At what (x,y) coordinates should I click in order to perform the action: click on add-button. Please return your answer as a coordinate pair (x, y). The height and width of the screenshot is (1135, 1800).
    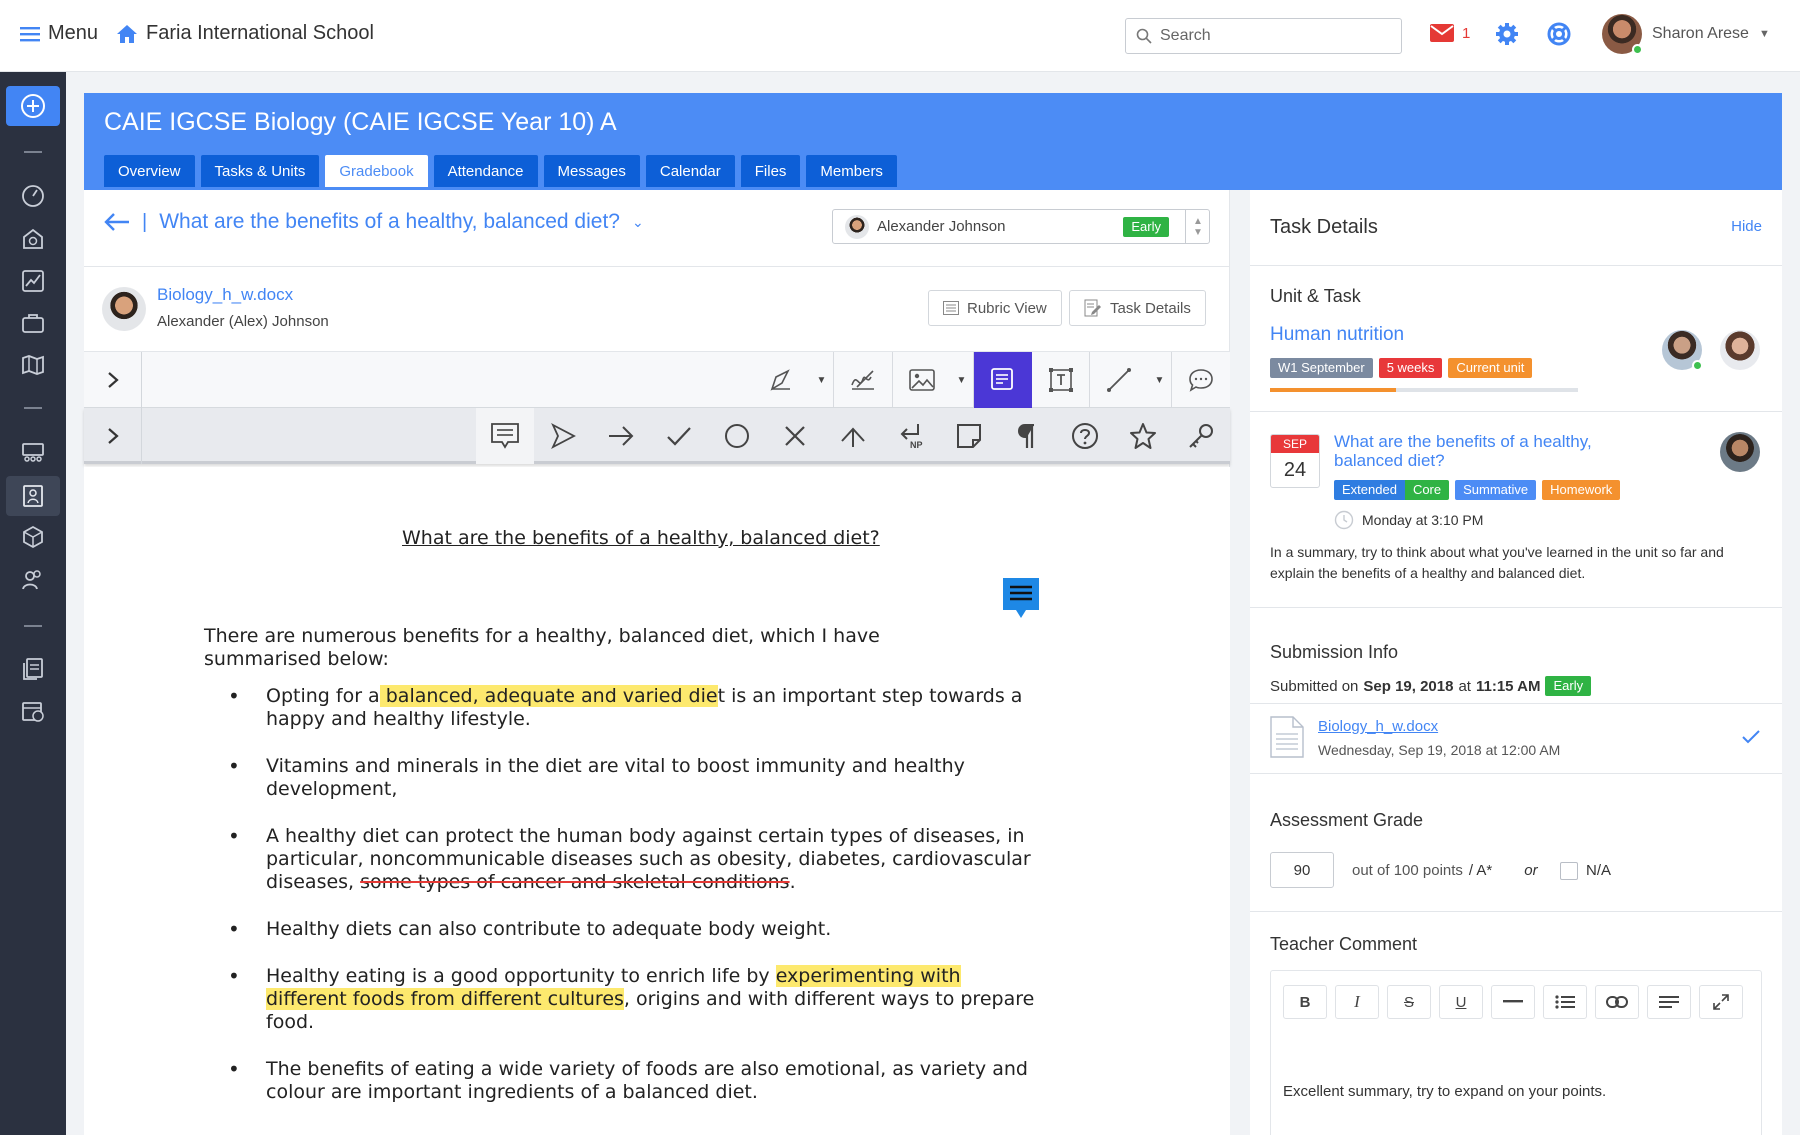
    Looking at the image, I should click on (33, 106).